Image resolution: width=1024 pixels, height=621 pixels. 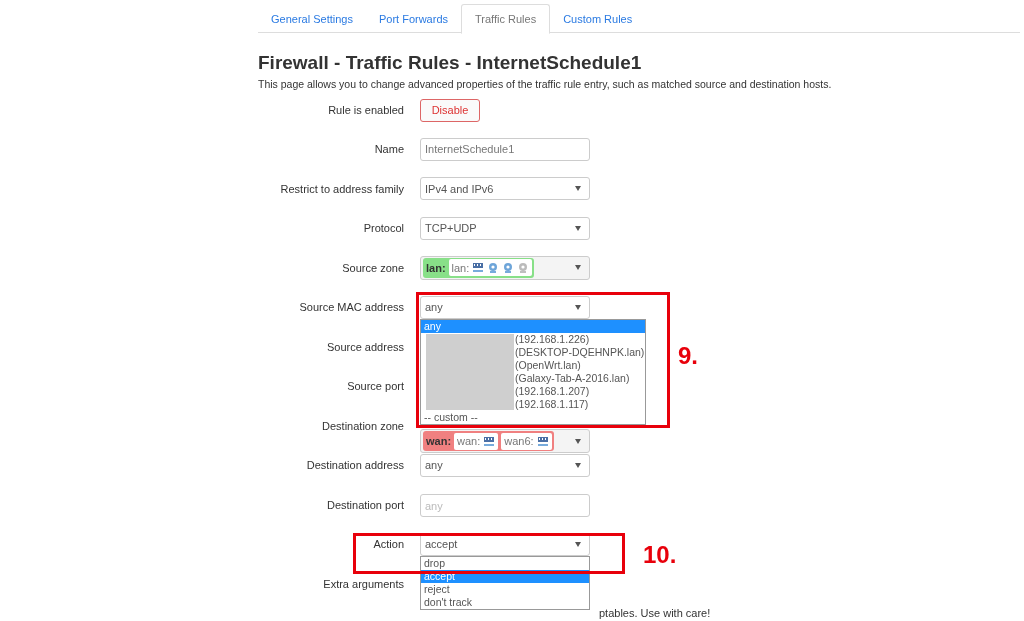 What do you see at coordinates (688, 356) in the screenshot?
I see `annotation-number: 9.` at bounding box center [688, 356].